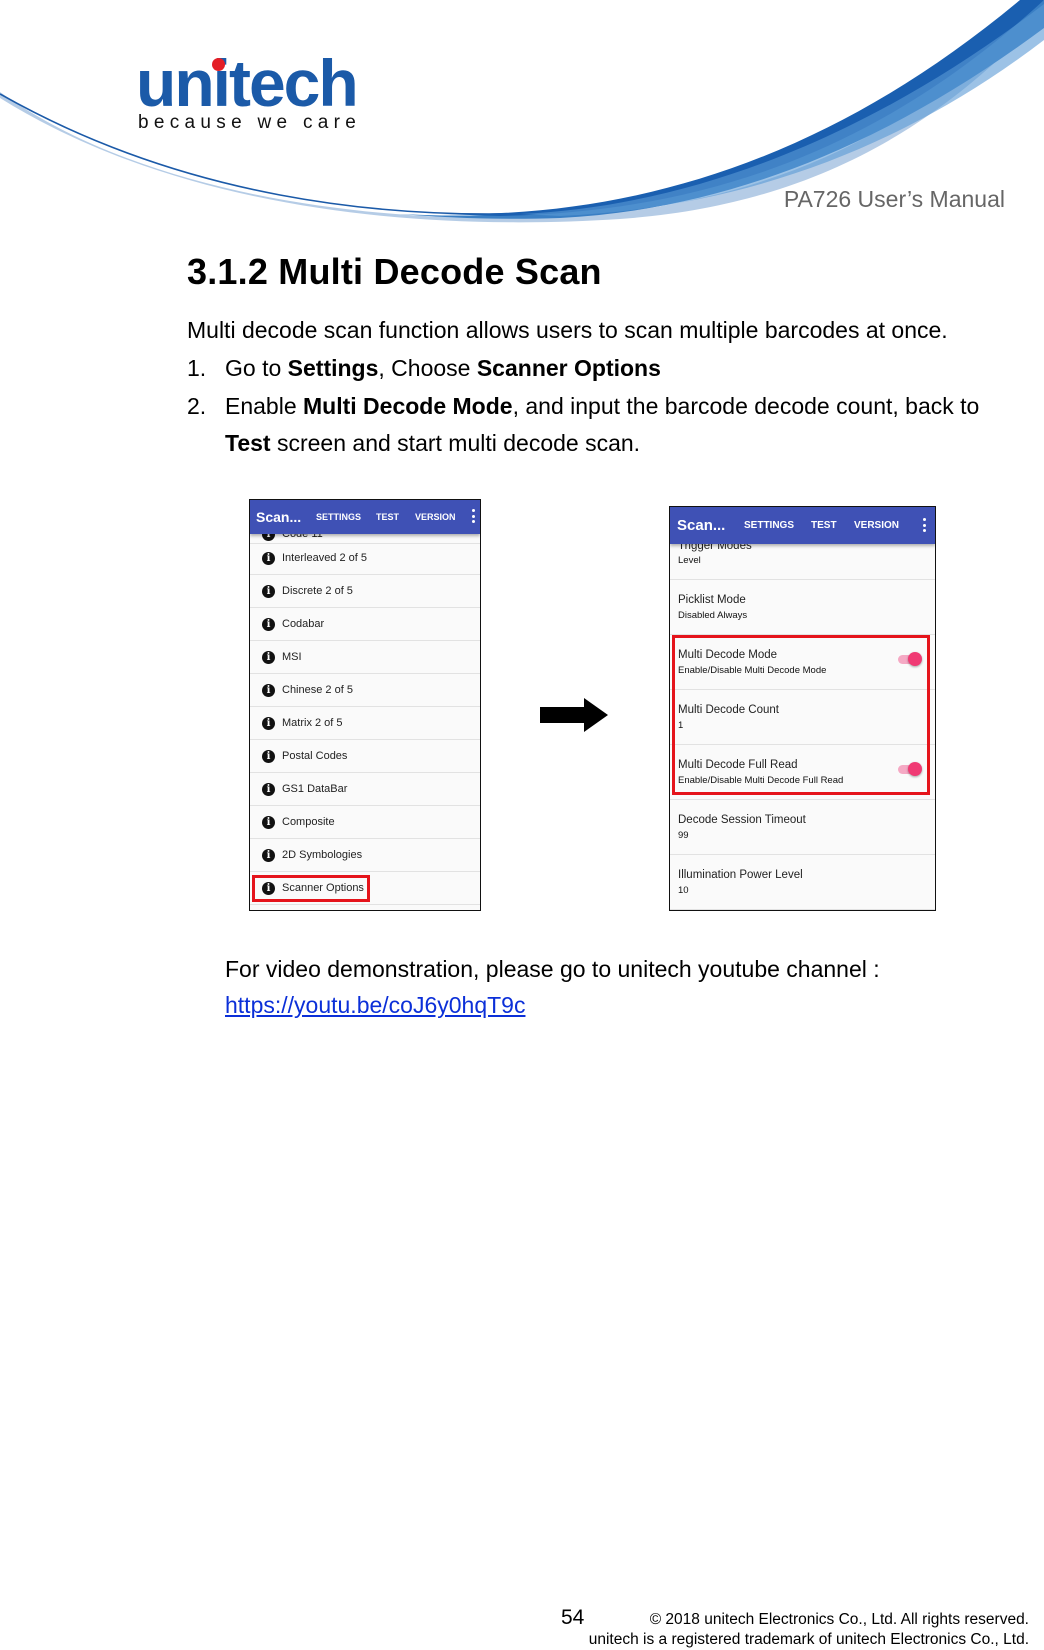 The image size is (1044, 1650). I want to click on logo-tagline: because we care, so click(250, 122).